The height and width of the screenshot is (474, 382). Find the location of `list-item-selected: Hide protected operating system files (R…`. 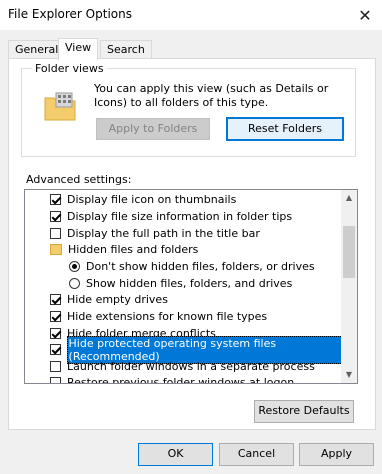

list-item-selected: Hide protected operating system files (R… is located at coordinates (191, 349).